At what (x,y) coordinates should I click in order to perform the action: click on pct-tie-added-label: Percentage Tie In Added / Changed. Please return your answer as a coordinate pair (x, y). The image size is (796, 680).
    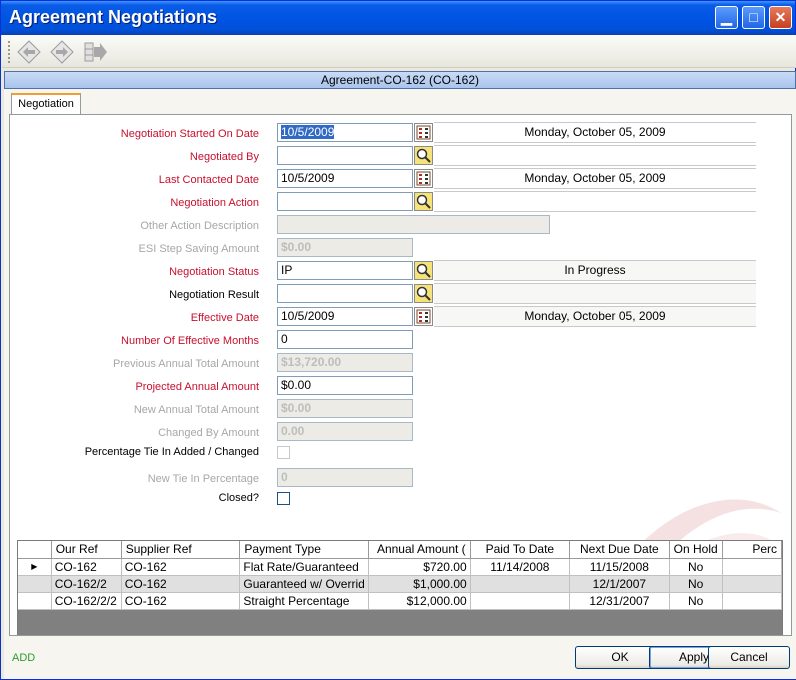
    Looking at the image, I should click on (171, 452).